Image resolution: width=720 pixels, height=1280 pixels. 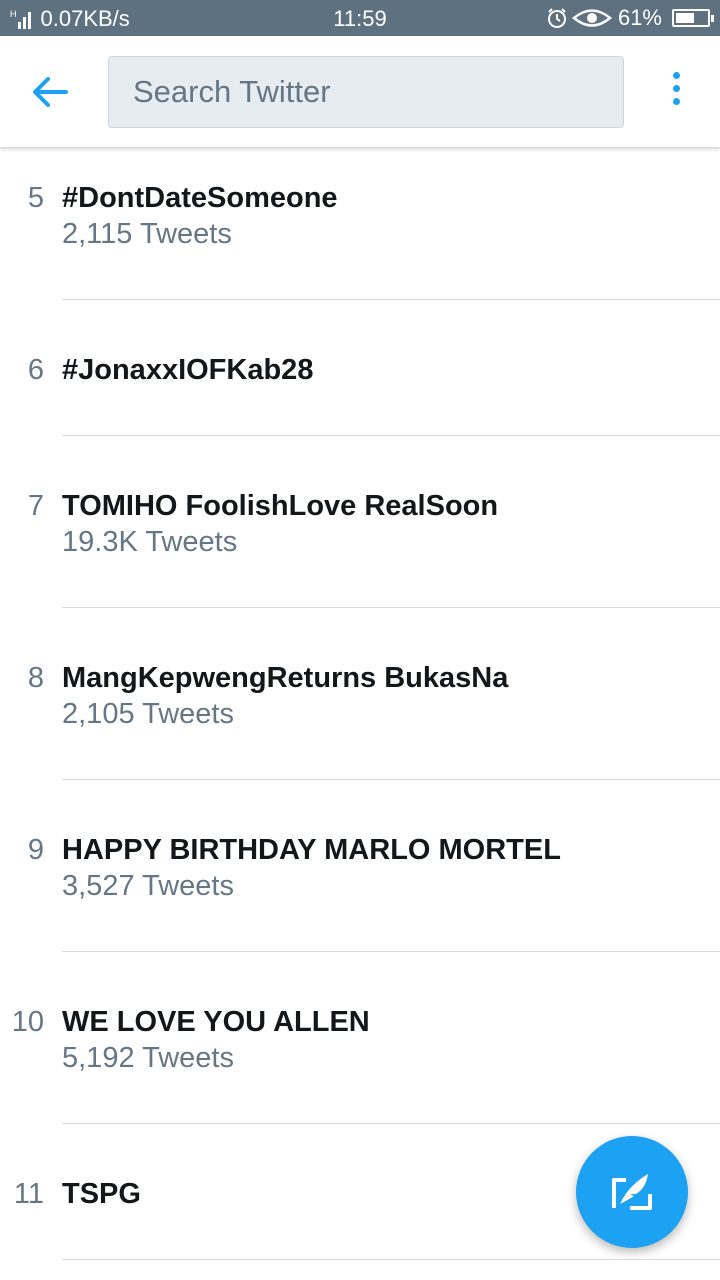 I want to click on back-arrow-icon, so click(x=50, y=92).